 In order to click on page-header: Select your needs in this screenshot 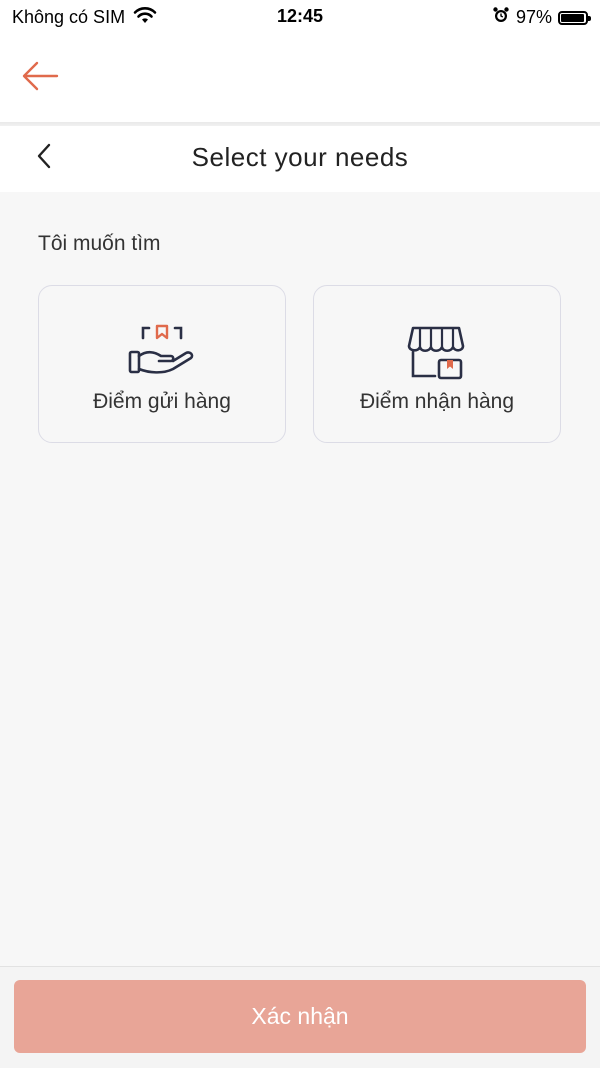, I will do `click(300, 159)`.